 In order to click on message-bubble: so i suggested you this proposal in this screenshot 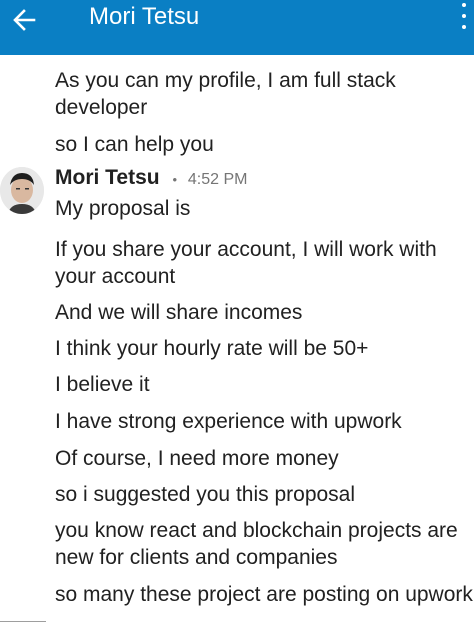, I will do `click(264, 494)`.